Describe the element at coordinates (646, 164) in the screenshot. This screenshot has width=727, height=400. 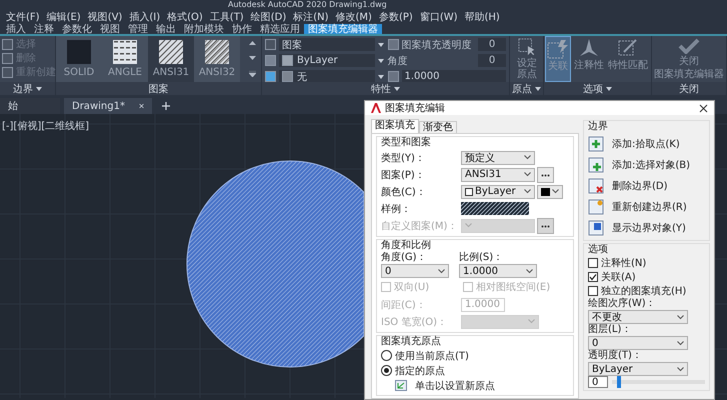
I see `boundary-button: 添加:选择对象(B)` at that location.